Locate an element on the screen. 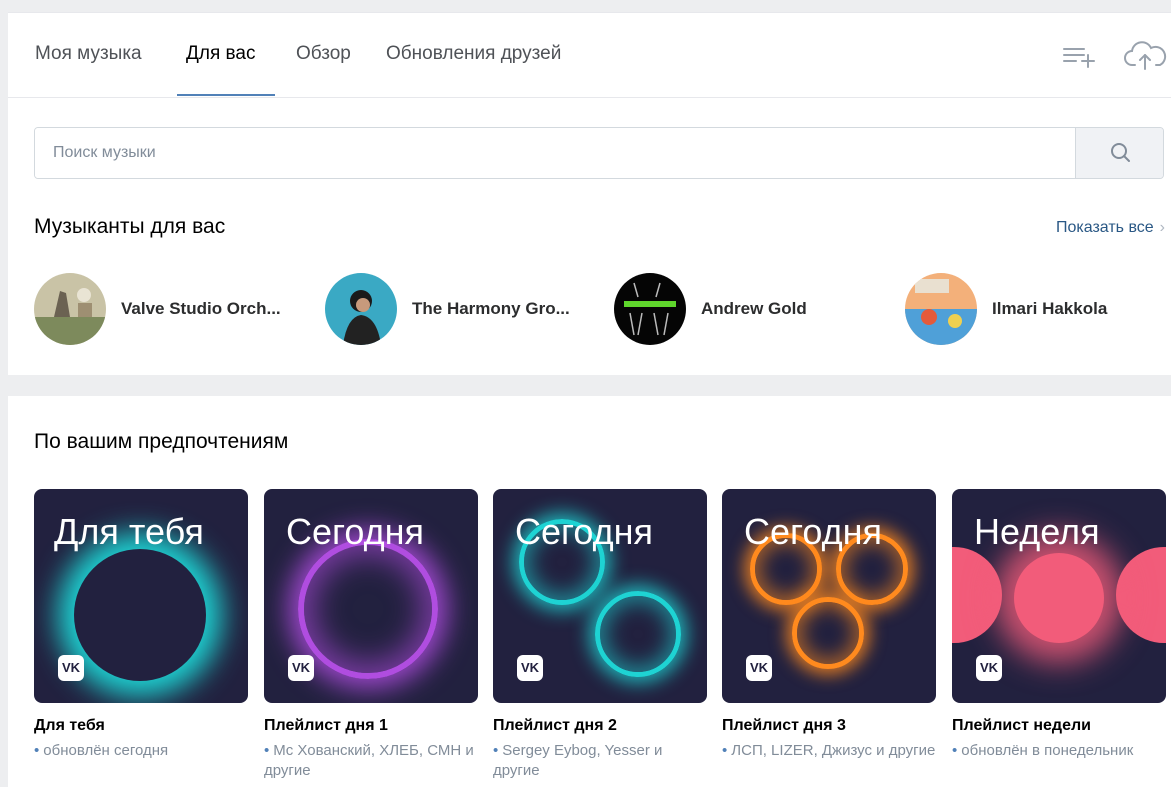  playlist-subtitle: • Sergey Eybog, Yesser и другие is located at coordinates (578, 760).